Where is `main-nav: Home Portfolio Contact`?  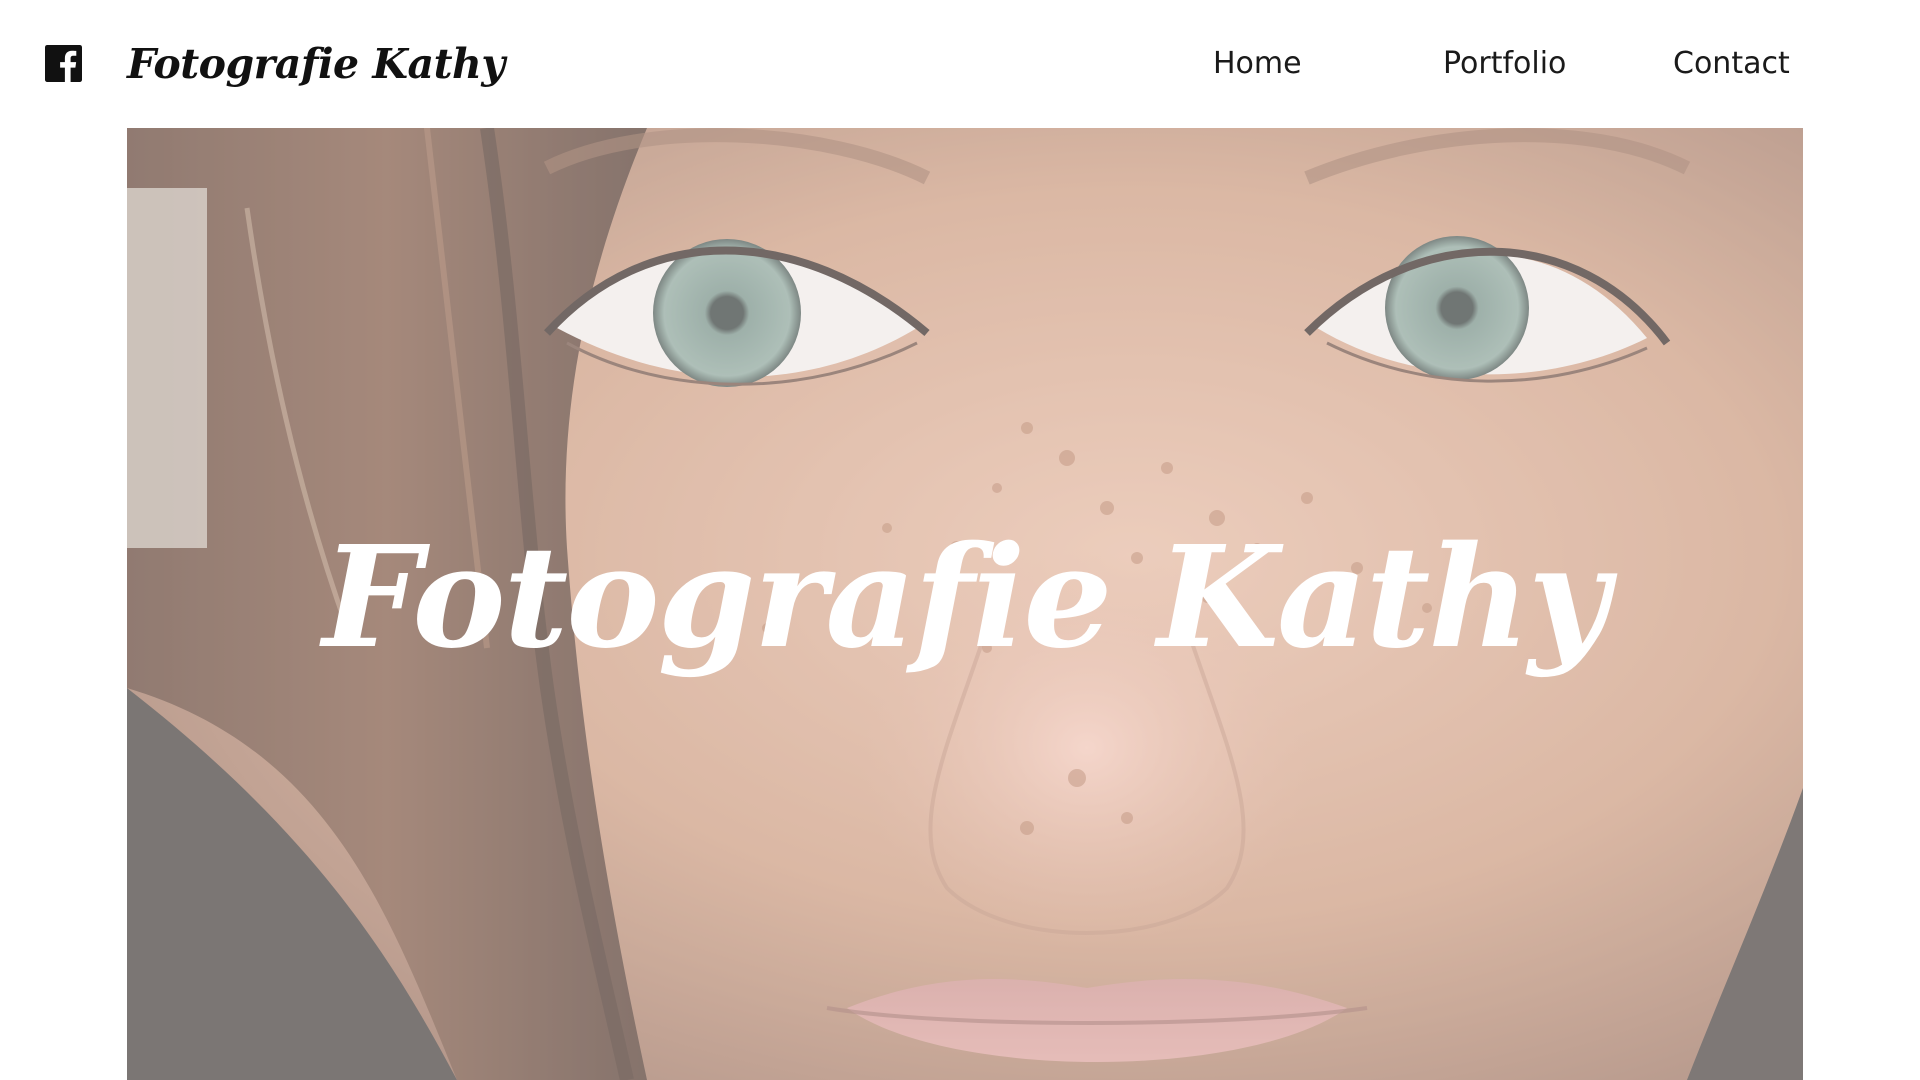 main-nav: Home Portfolio Contact is located at coordinates (960, 64).